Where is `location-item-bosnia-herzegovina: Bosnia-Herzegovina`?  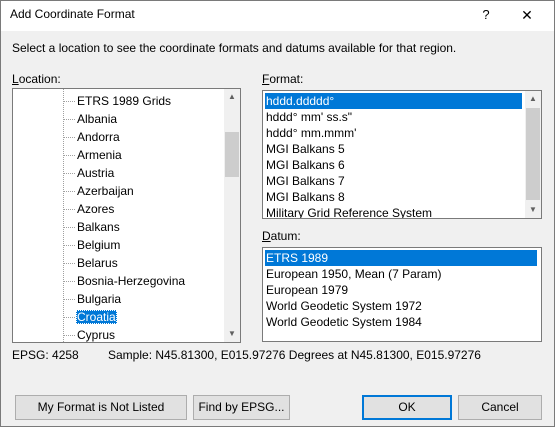 location-item-bosnia-herzegovina: Bosnia-Herzegovina is located at coordinates (124, 281).